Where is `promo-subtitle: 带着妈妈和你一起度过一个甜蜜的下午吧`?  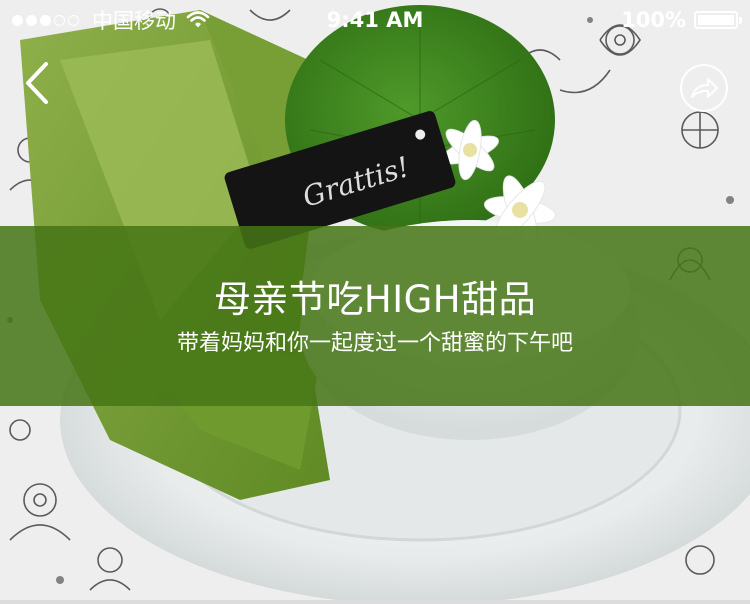 promo-subtitle: 带着妈妈和你一起度过一个甜蜜的下午吧 is located at coordinates (374, 343).